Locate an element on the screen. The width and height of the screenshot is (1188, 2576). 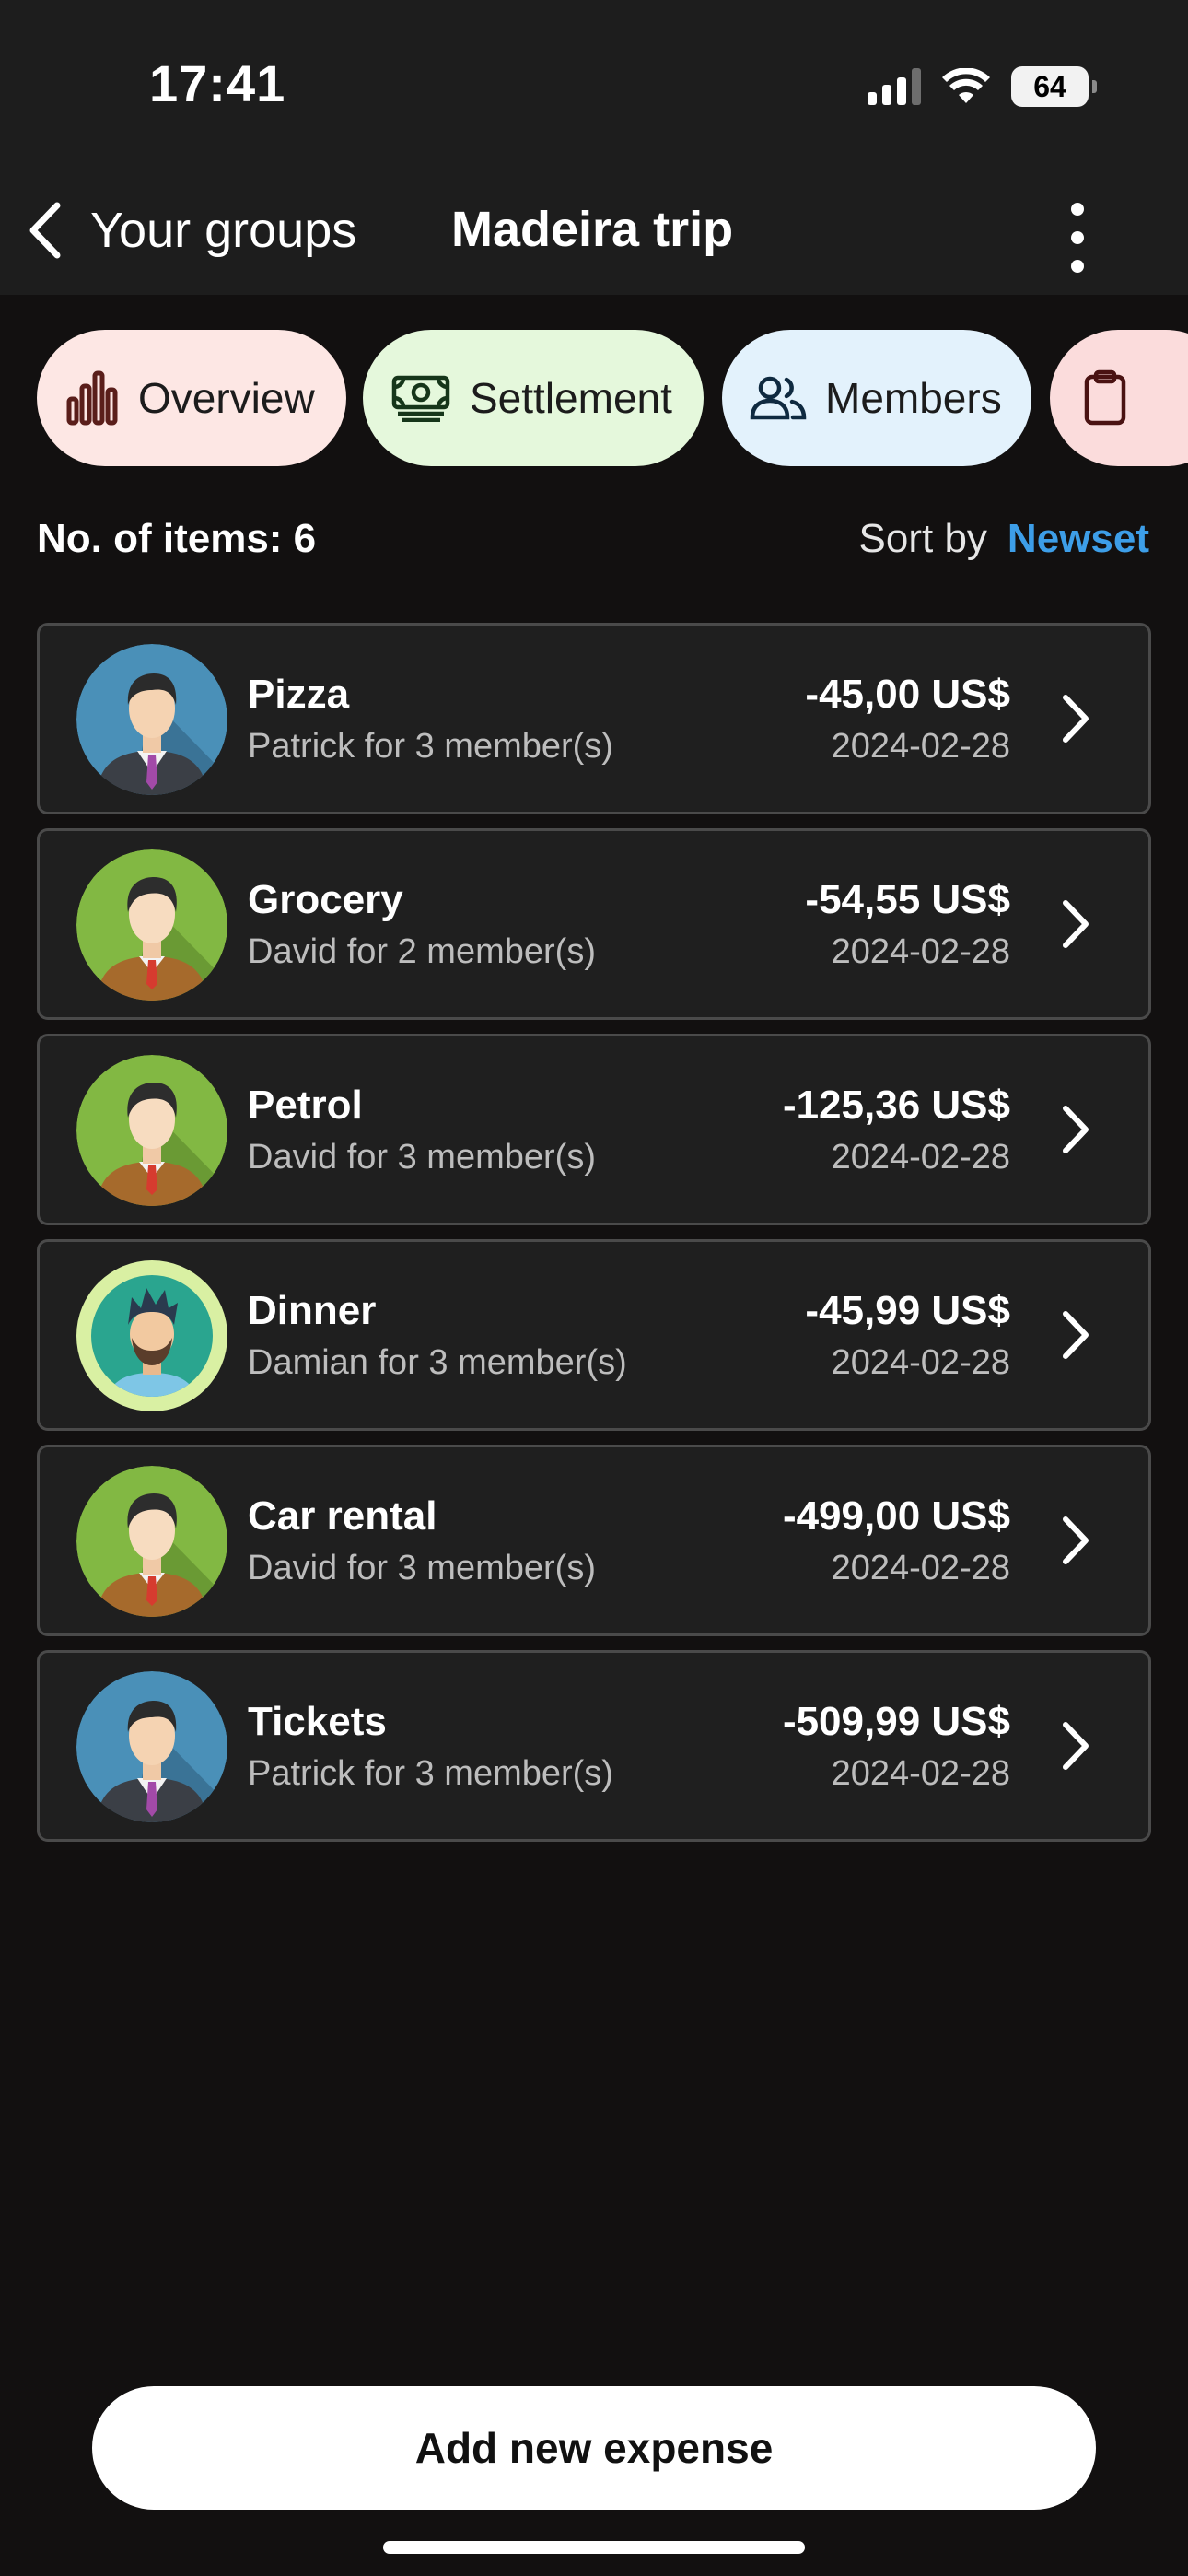
tab-settlement: Settlement is located at coordinates (533, 398).